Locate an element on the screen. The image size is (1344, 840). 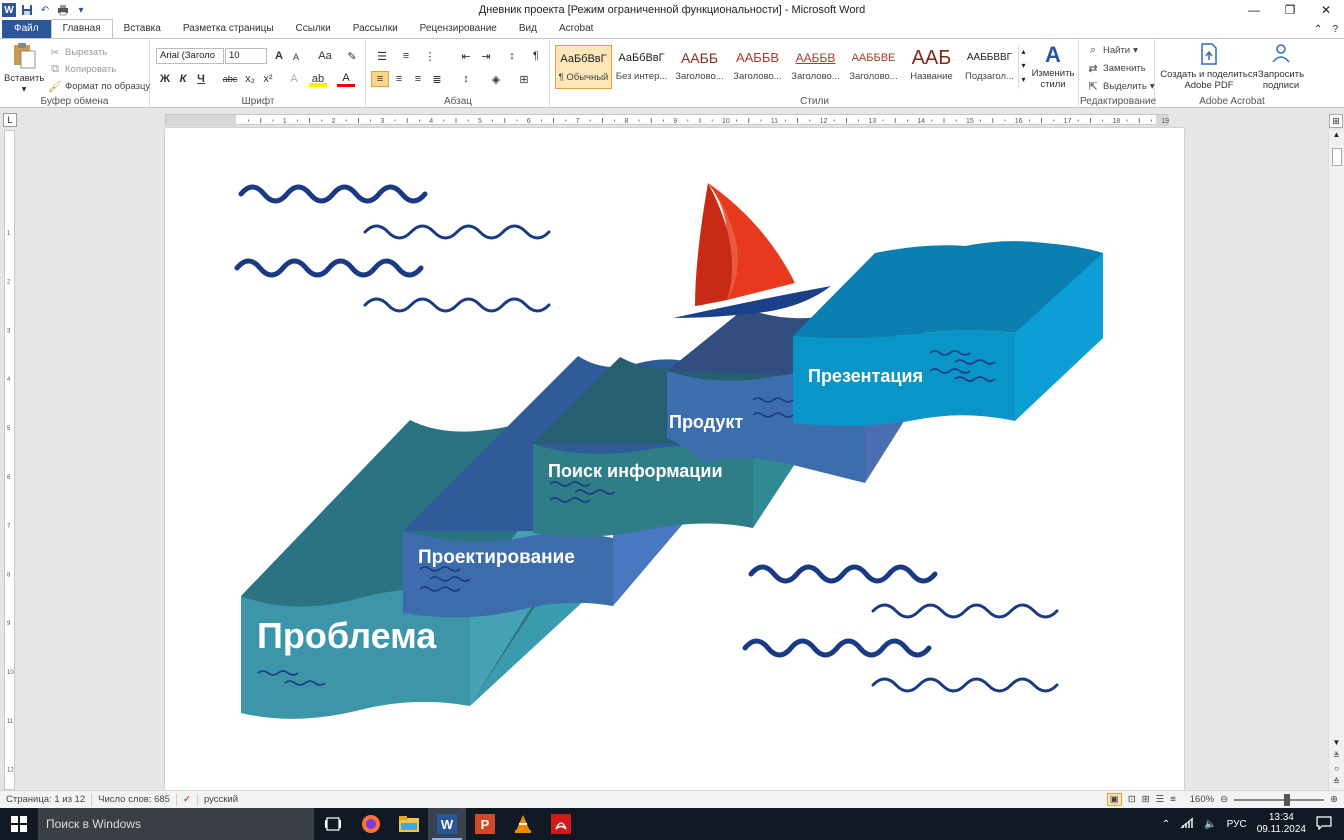
collapse-ribbon-icon: ⌃ is located at coordinates (1318, 29).